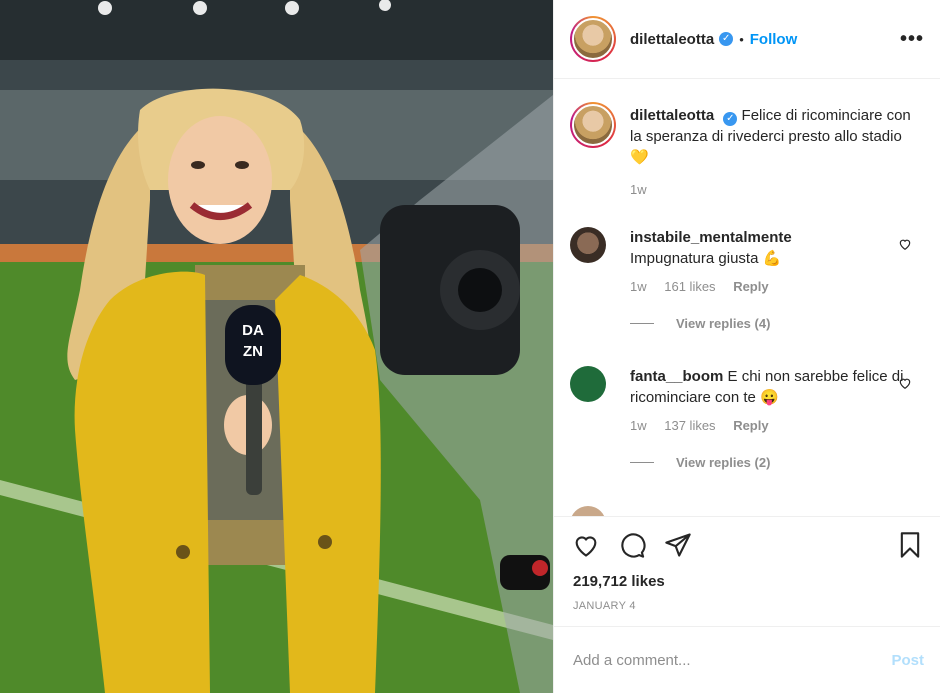 The height and width of the screenshot is (693, 940). Describe the element at coordinates (672, 115) in the screenshot. I see `caption-username: dilettaleotta` at that location.